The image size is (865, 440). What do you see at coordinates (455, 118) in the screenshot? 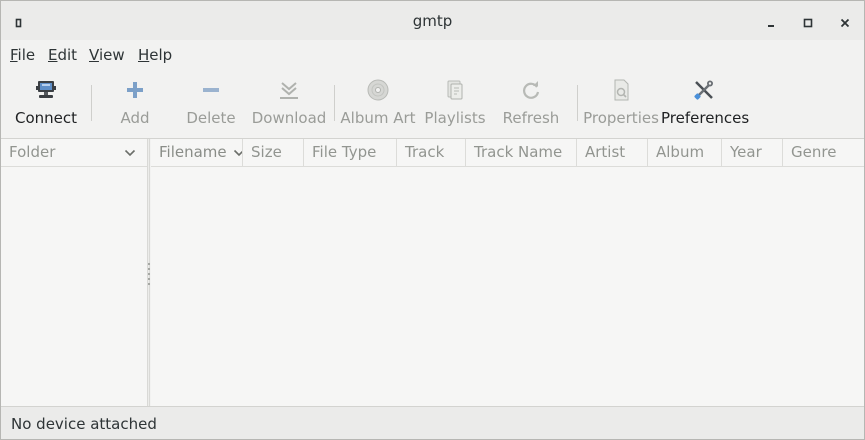
I see `playlists-label: Playlists` at bounding box center [455, 118].